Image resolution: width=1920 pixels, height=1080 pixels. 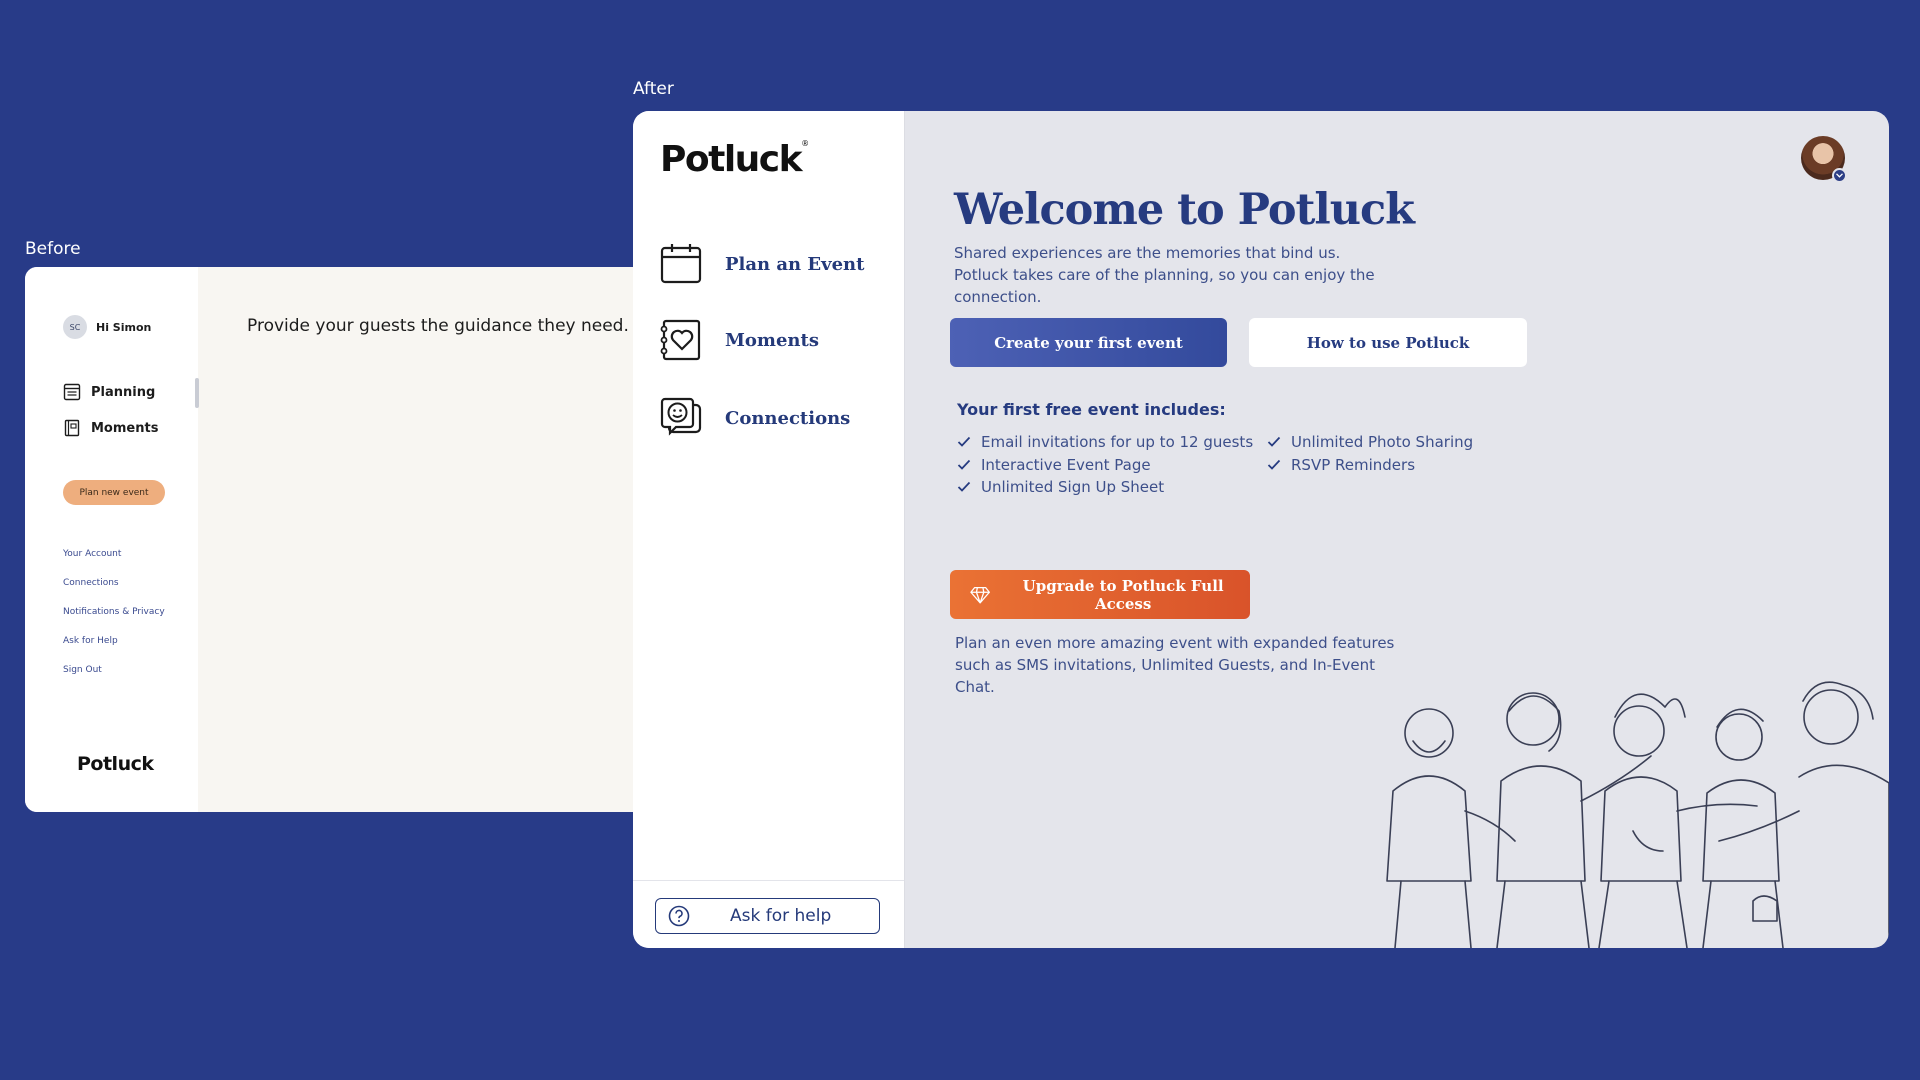 What do you see at coordinates (124, 327) in the screenshot?
I see `greeting-text: Hi Simon` at bounding box center [124, 327].